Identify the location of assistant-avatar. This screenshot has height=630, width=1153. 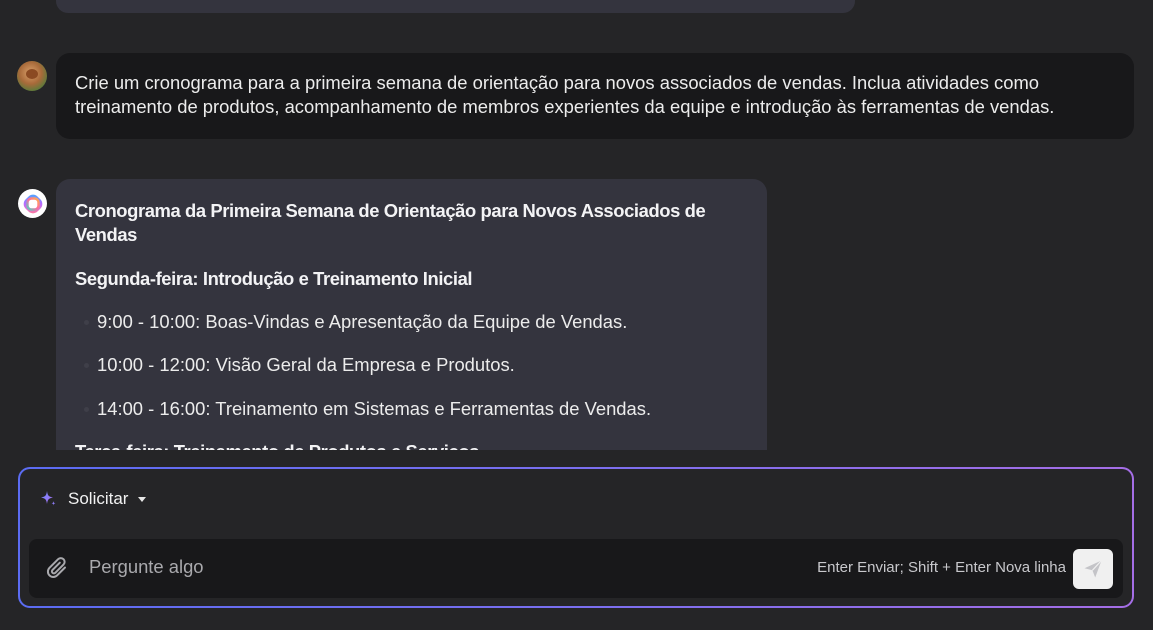
(32, 203).